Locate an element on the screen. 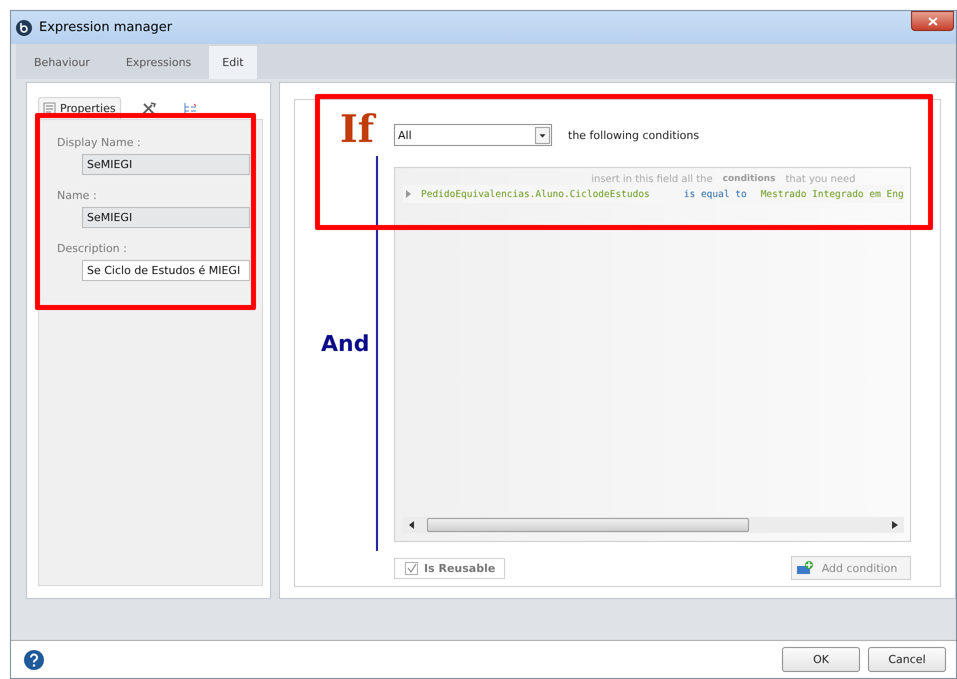  help-icon is located at coordinates (34, 659).